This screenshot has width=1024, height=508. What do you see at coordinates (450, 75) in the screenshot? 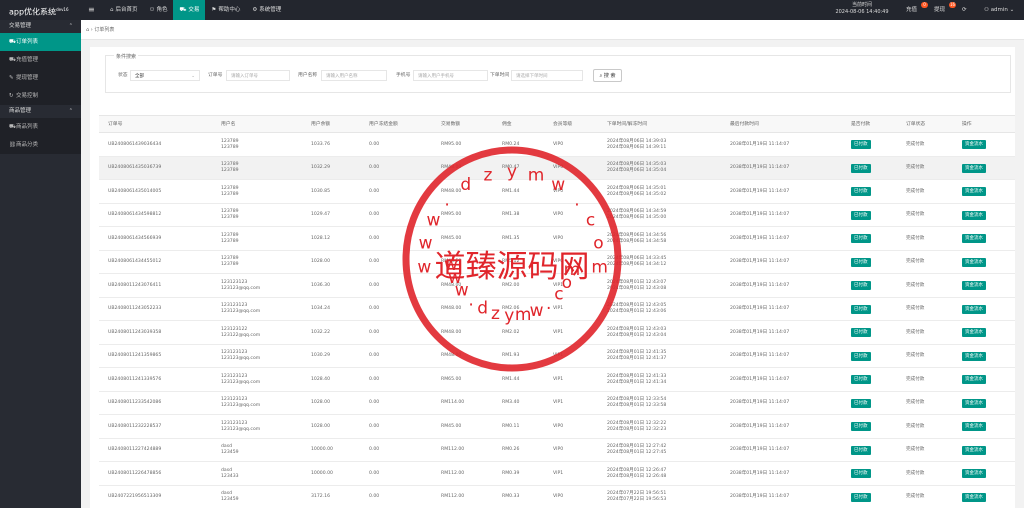
I see `phone-input: 请输入用户手机号` at bounding box center [450, 75].